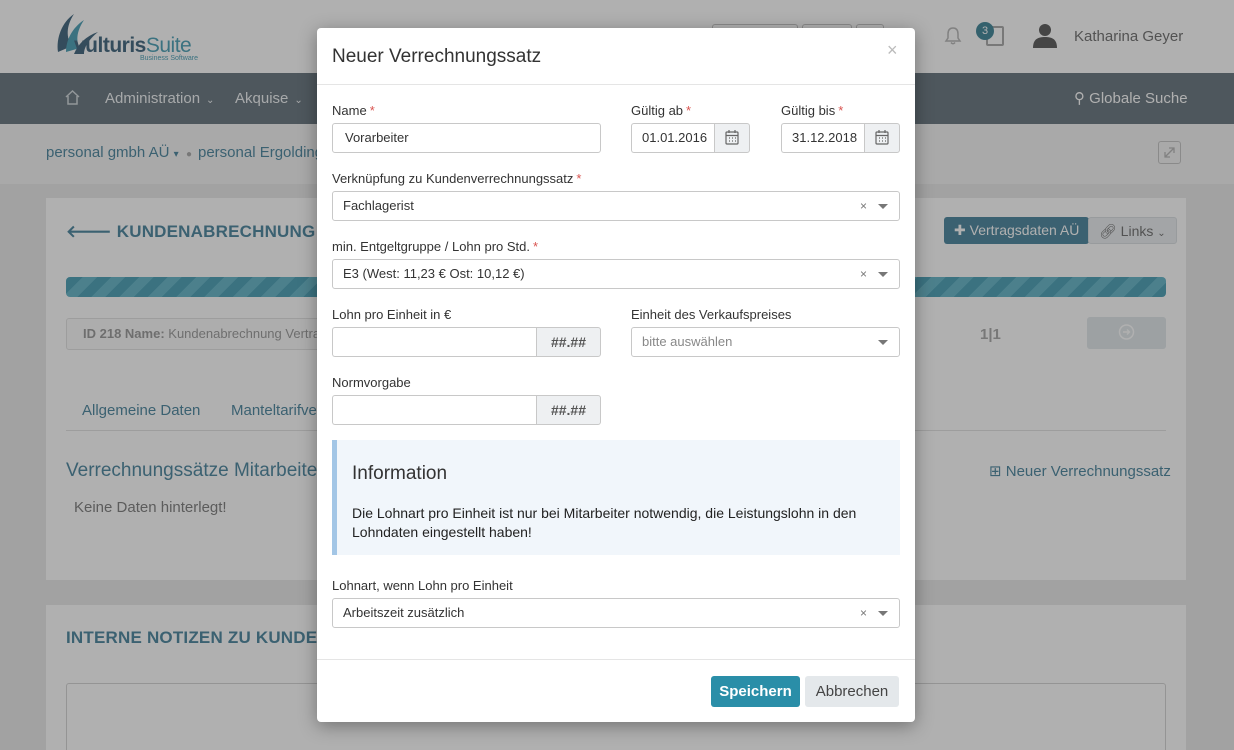 The image size is (1234, 750). Describe the element at coordinates (371, 382) in the screenshot. I see `norm-label: Normvorgabe` at that location.